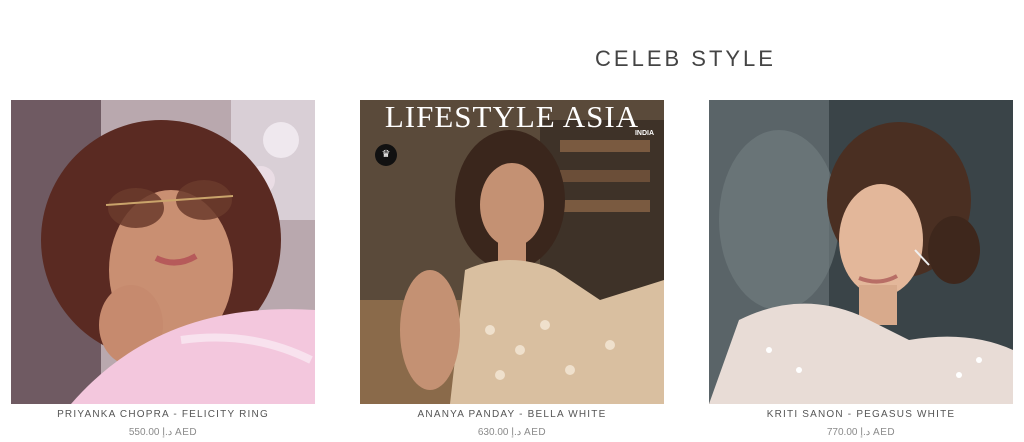 The height and width of the screenshot is (442, 1024). Describe the element at coordinates (386, 155) in the screenshot. I see `crown-icon: ♛` at that location.